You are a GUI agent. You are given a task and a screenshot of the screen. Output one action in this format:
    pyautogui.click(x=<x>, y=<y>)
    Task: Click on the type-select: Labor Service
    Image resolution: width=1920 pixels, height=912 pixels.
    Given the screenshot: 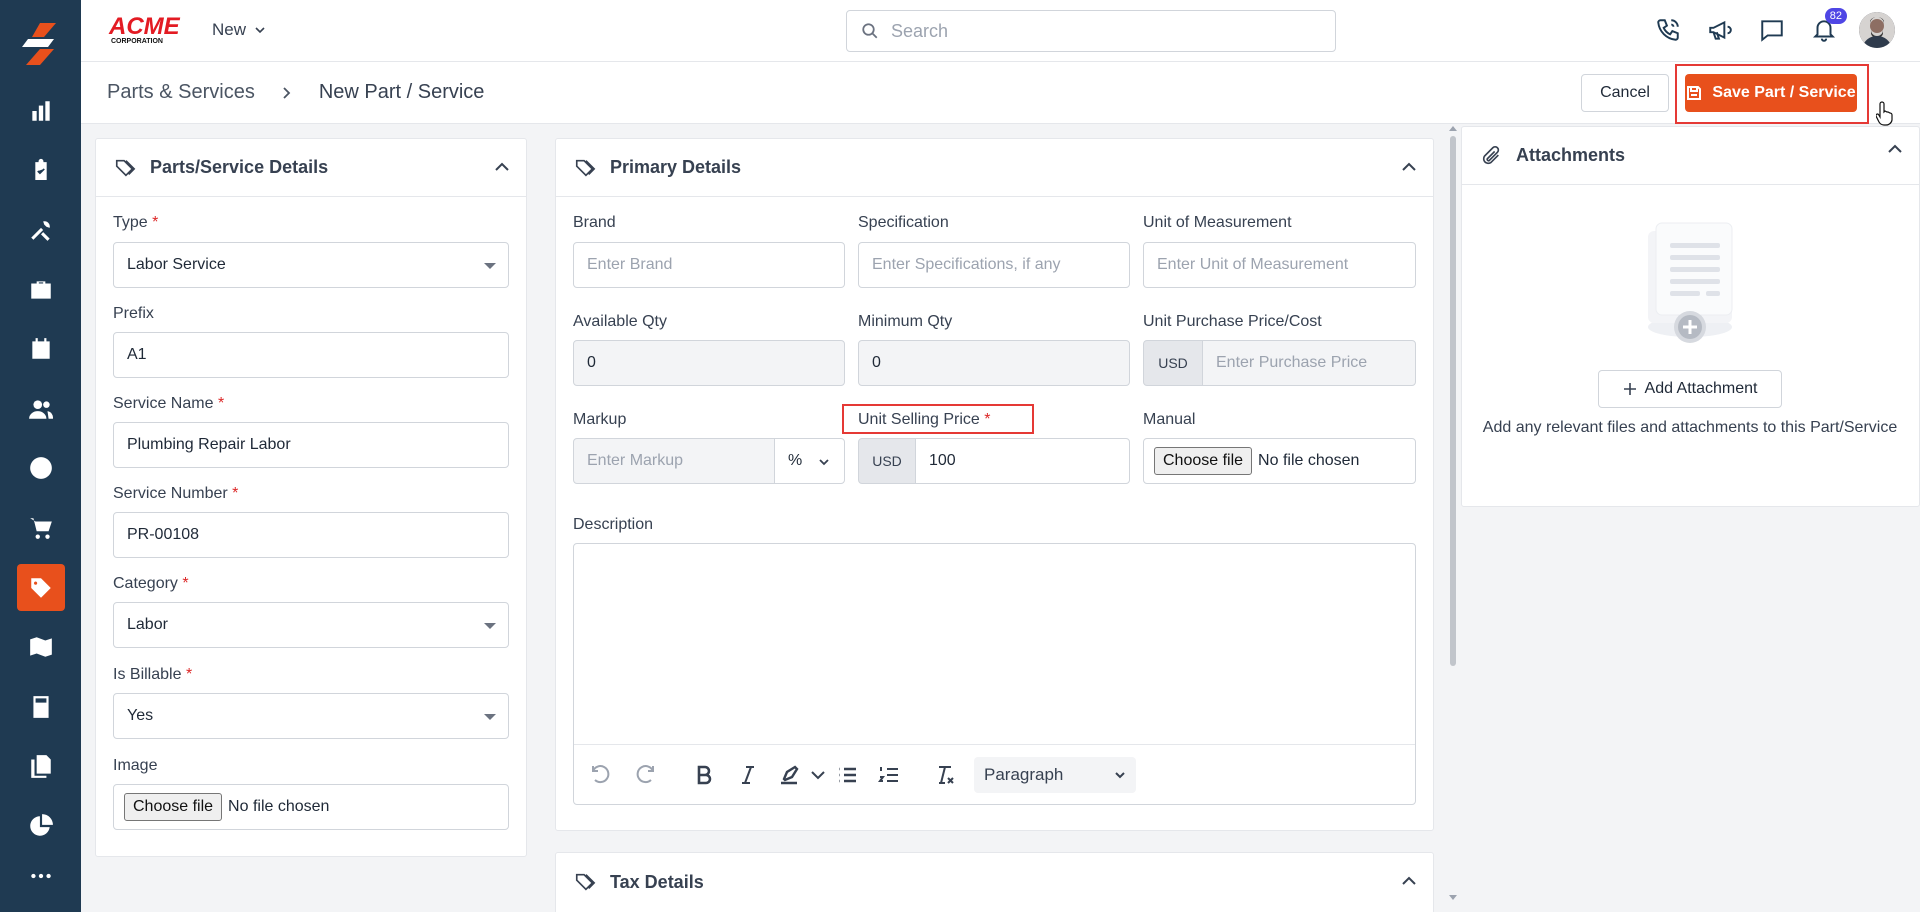 What is the action you would take?
    pyautogui.click(x=311, y=265)
    